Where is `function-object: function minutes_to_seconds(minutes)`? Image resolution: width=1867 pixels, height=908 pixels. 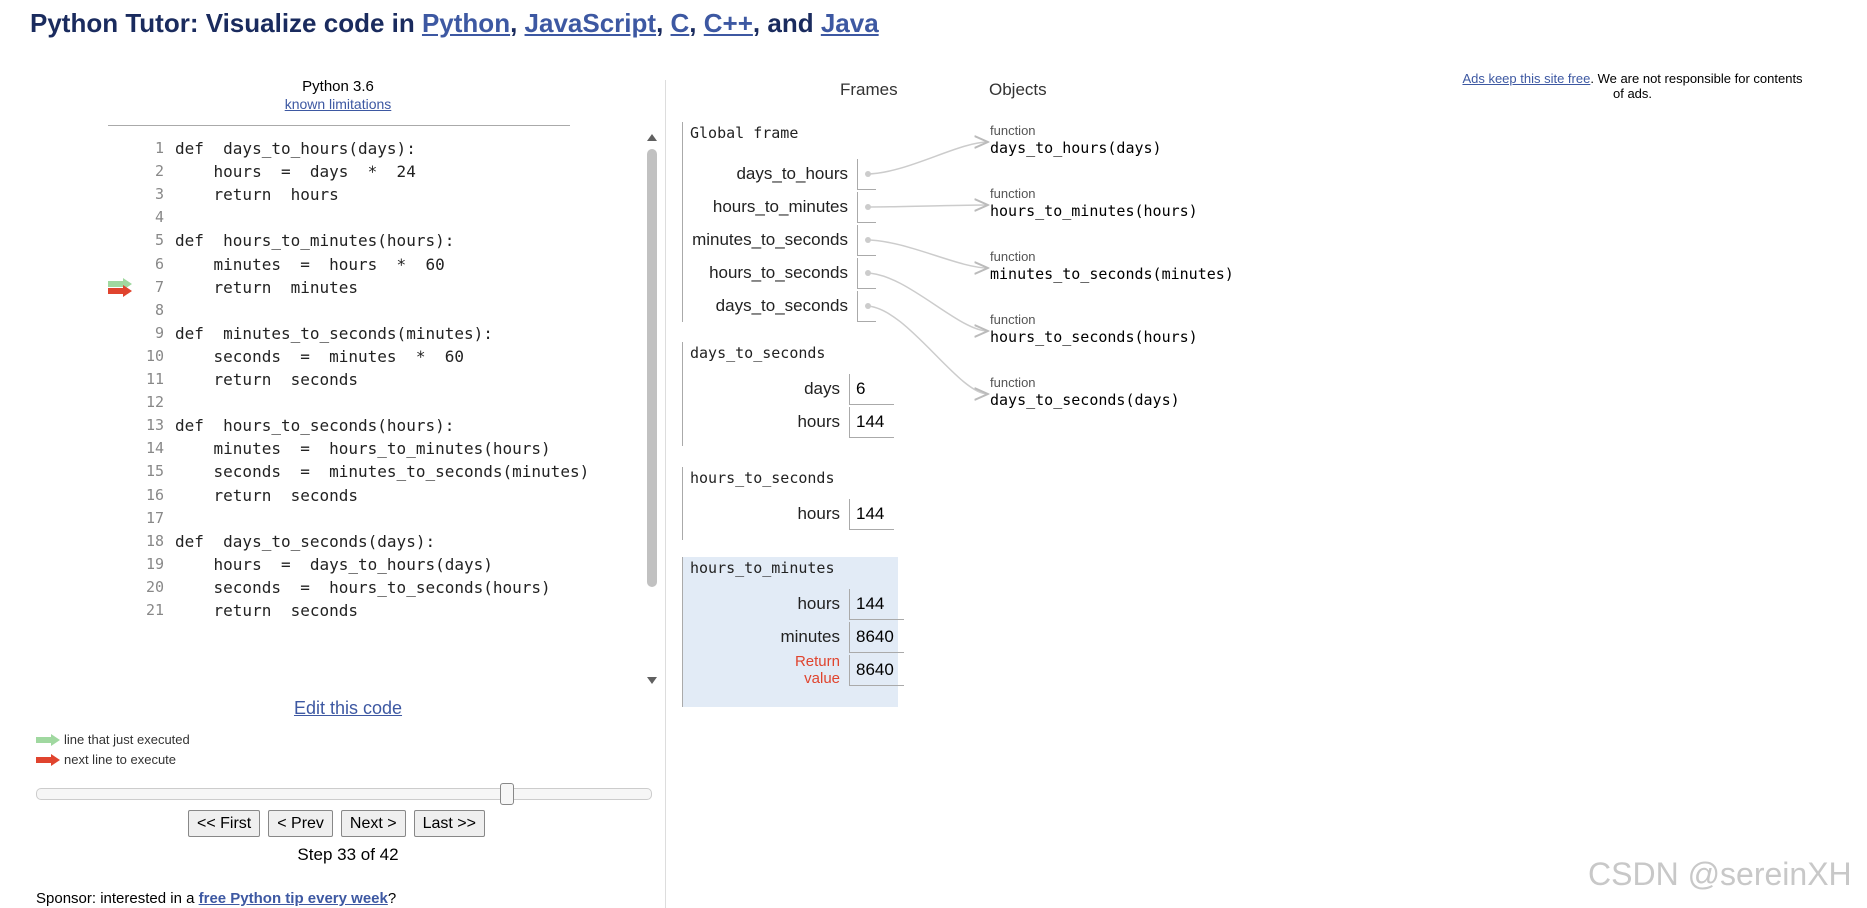 function-object: function minutes_to_seconds(minutes) is located at coordinates (1112, 266).